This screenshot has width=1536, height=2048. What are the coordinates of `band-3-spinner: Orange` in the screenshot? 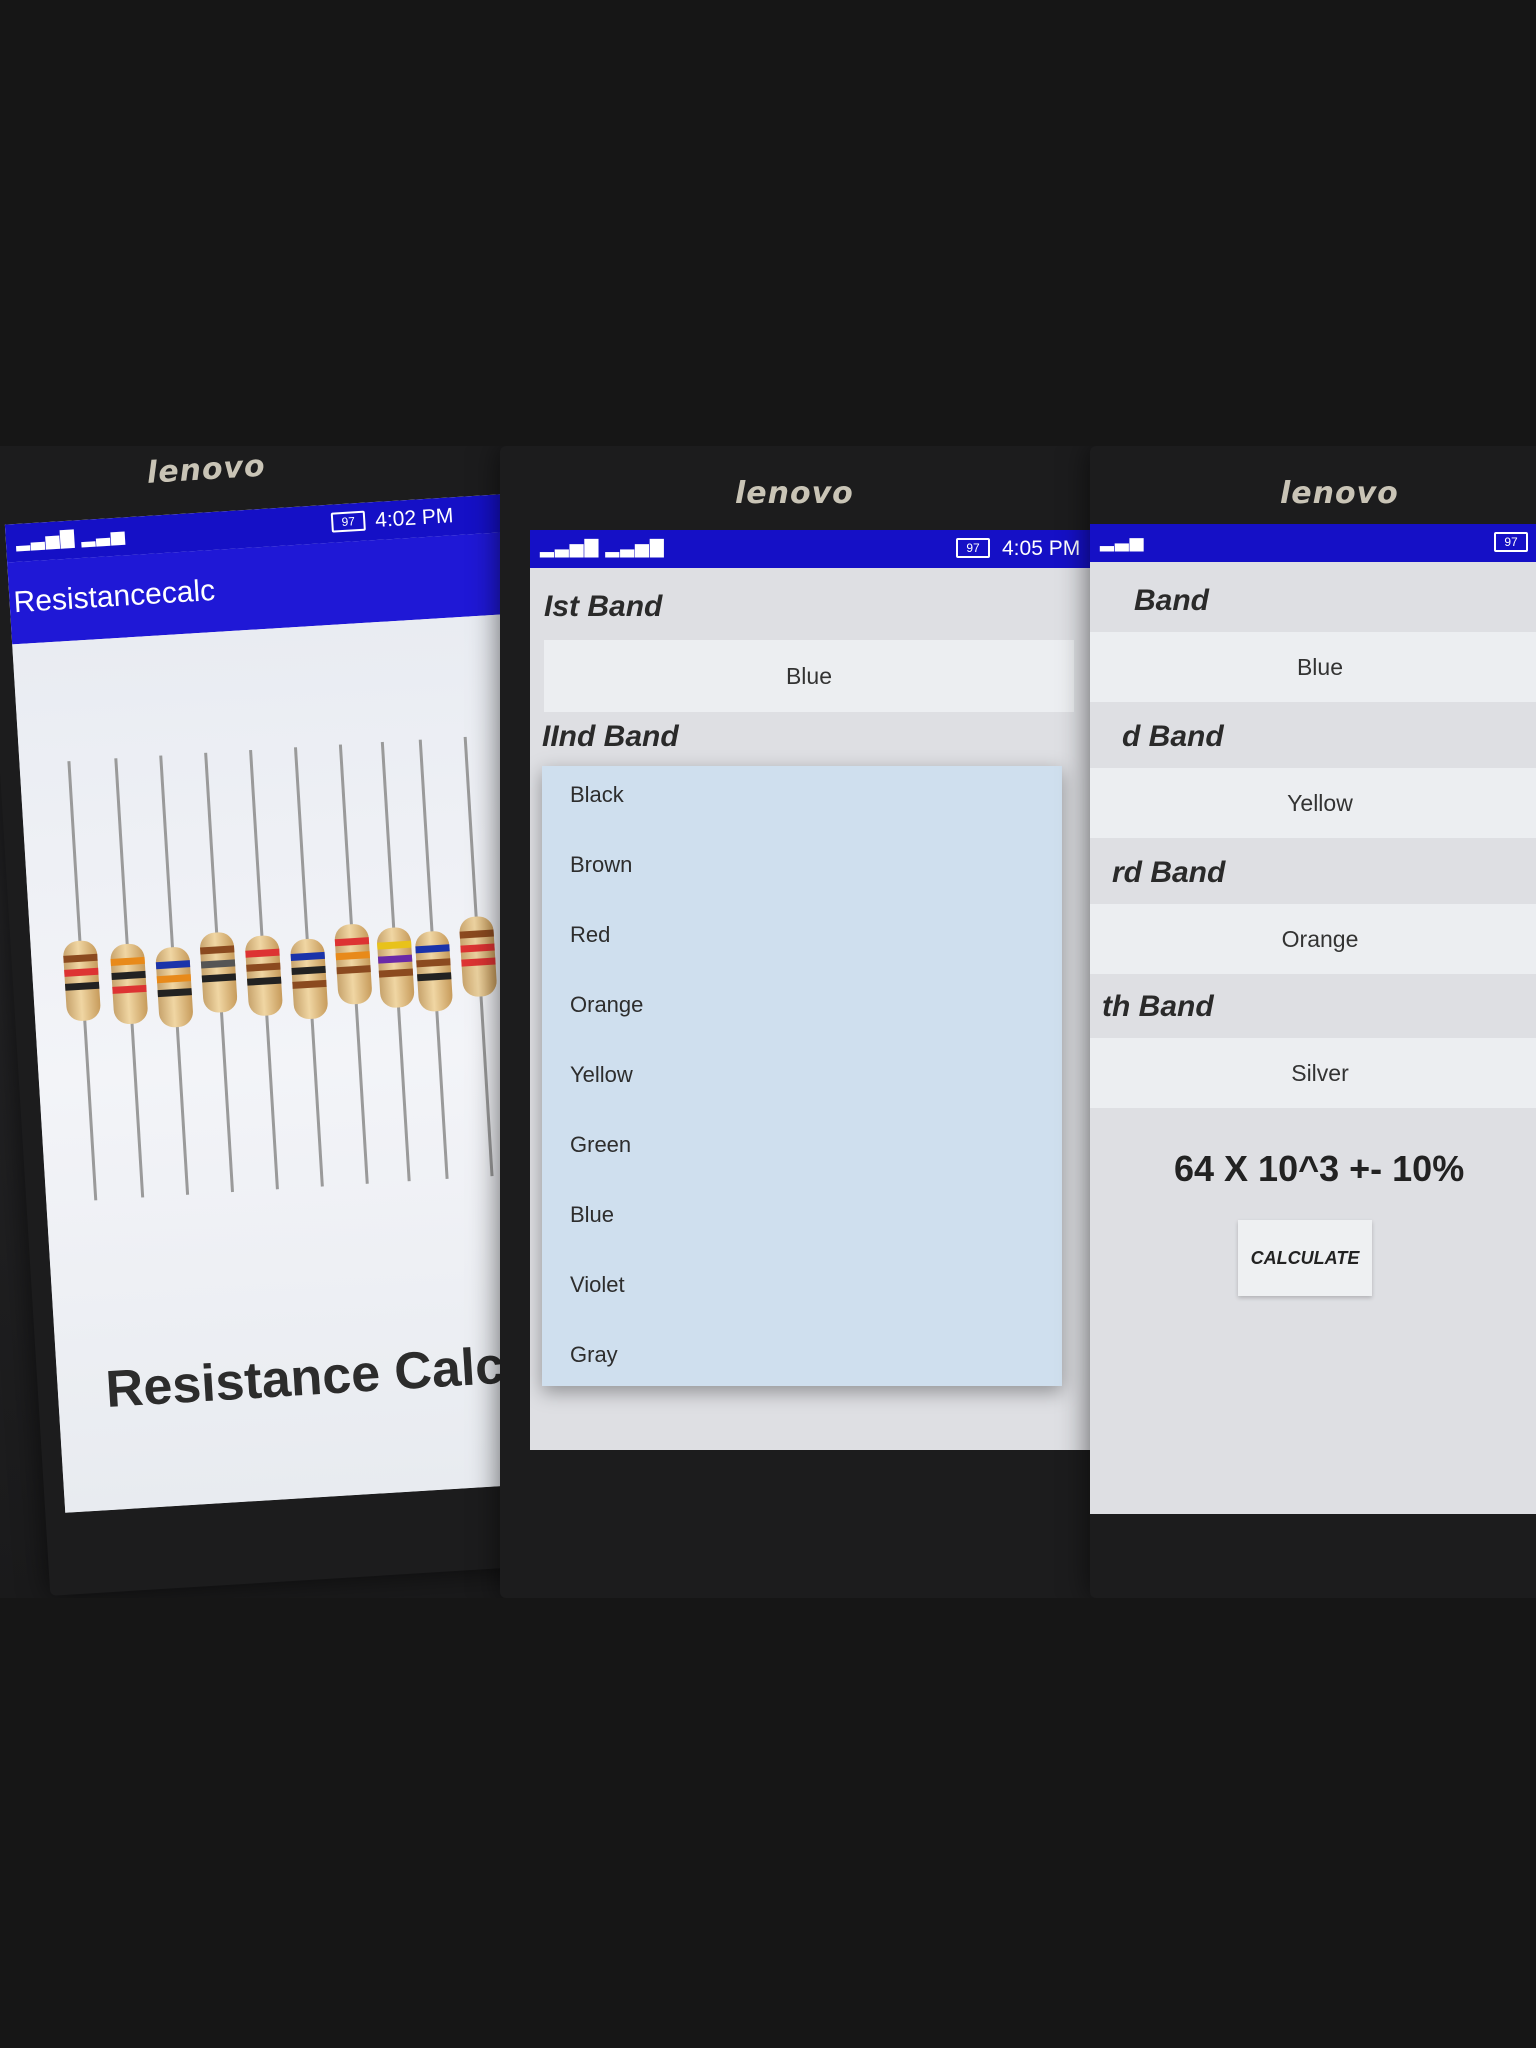 It's located at (1313, 939).